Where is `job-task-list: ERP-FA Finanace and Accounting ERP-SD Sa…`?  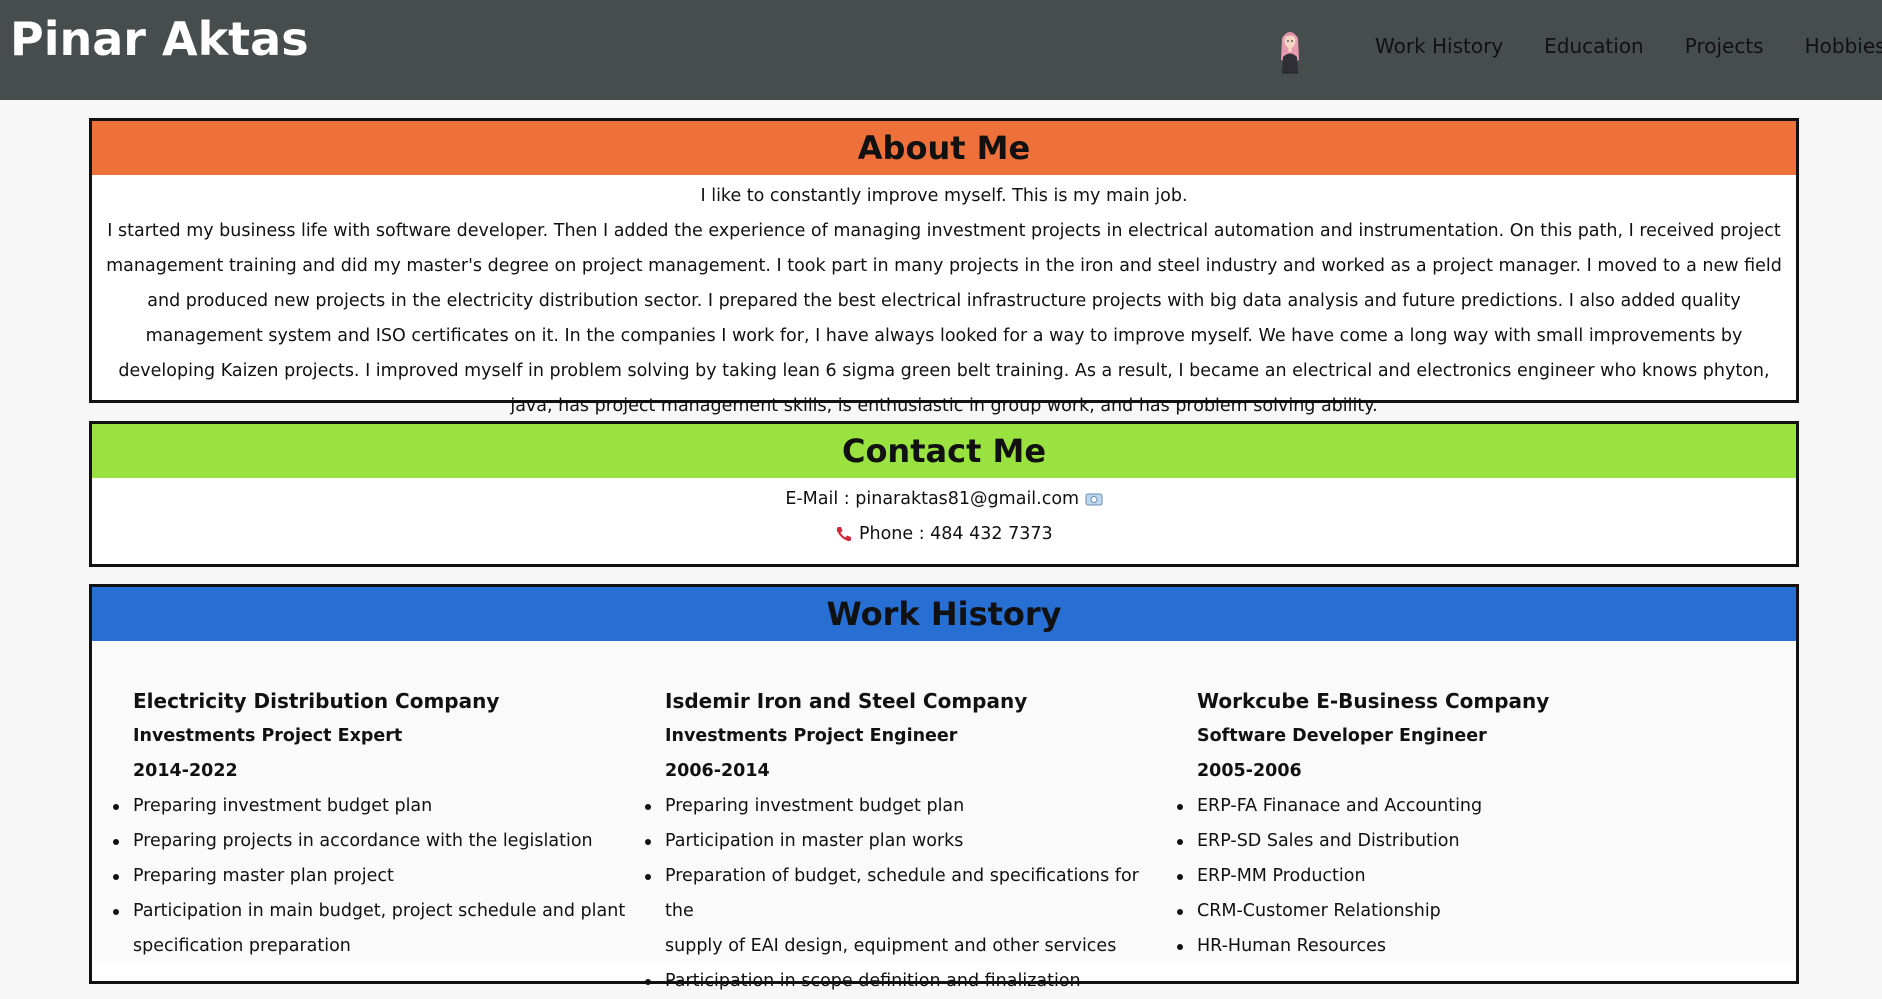 job-task-list: ERP-FA Finanace and Accounting ERP-SD Sa… is located at coordinates (1437, 876).